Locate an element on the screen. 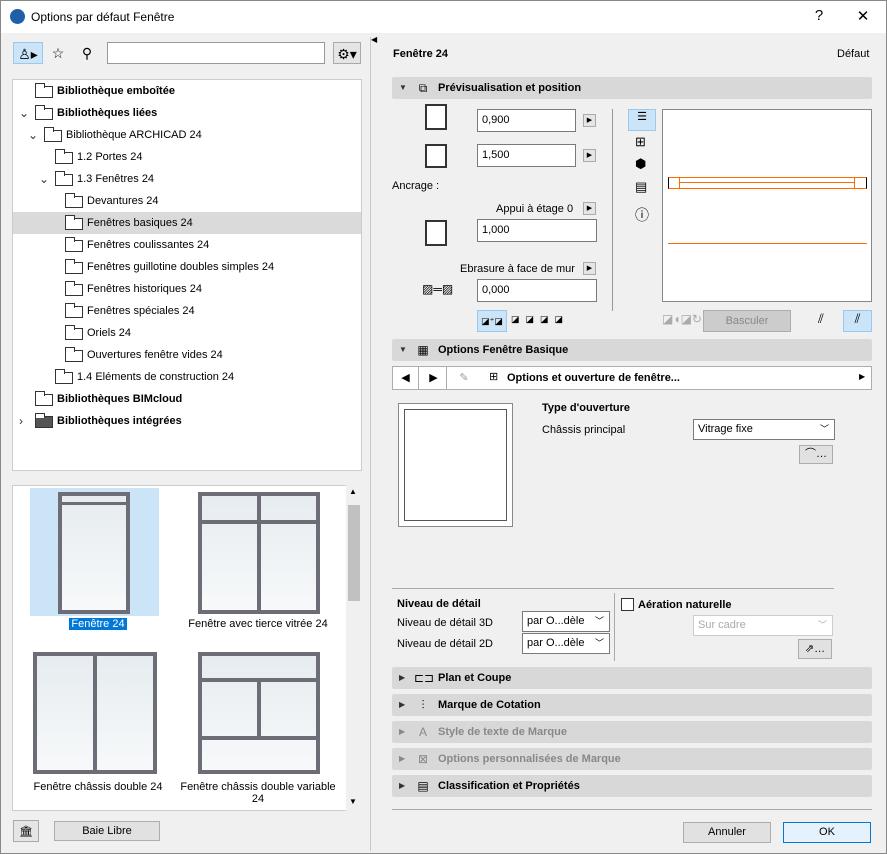 The image size is (887, 854). tree-item: Fenêtres basiques 24 is located at coordinates (187, 223).